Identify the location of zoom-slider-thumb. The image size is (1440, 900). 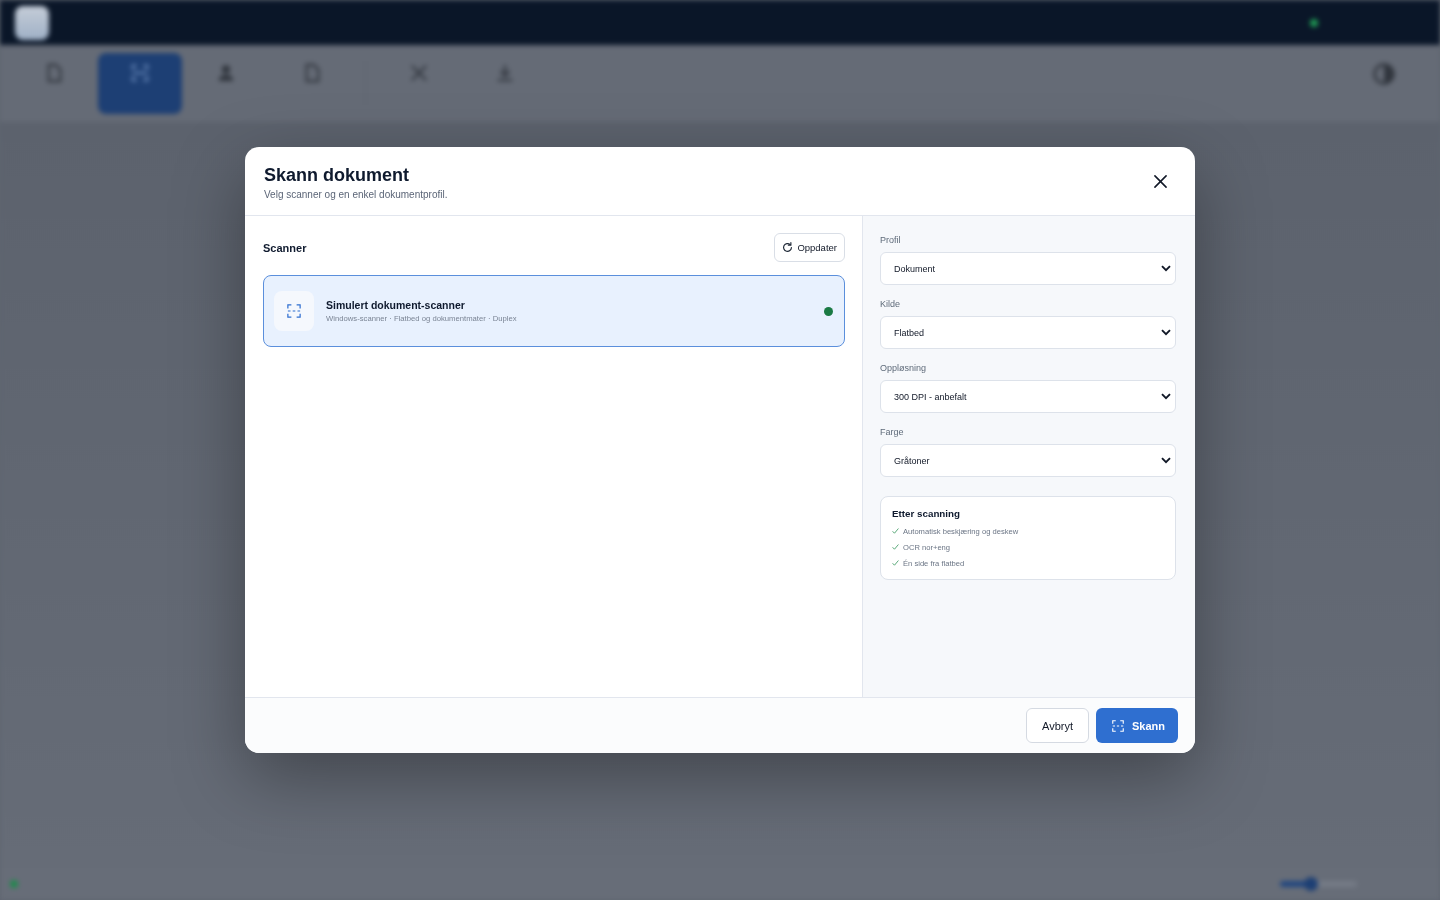
(1310, 884).